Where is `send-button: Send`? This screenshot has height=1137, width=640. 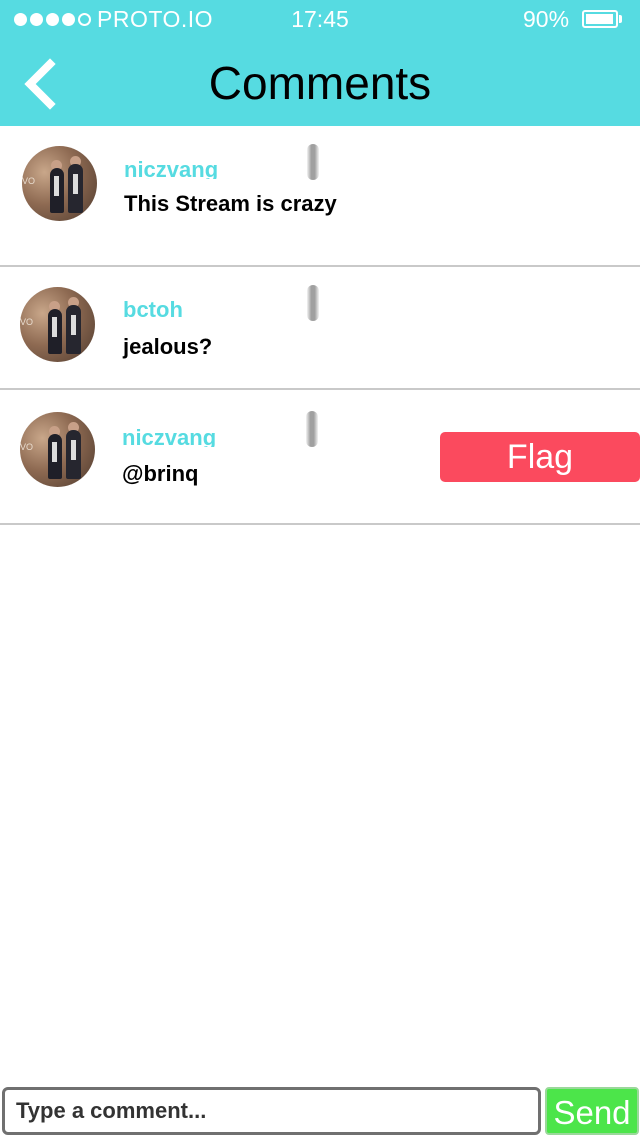
send-button: Send is located at coordinates (592, 1111).